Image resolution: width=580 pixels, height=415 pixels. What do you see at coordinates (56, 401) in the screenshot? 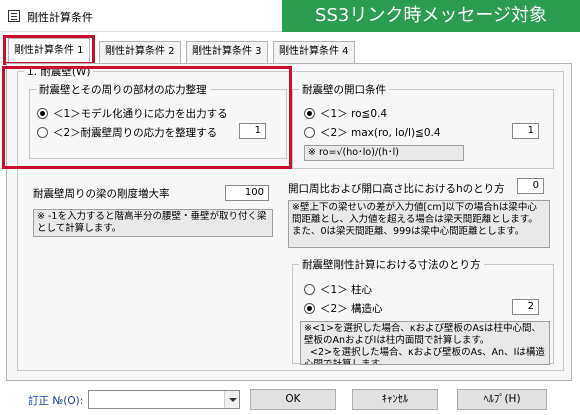
I see `revision-label: 訂正 №(O):` at bounding box center [56, 401].